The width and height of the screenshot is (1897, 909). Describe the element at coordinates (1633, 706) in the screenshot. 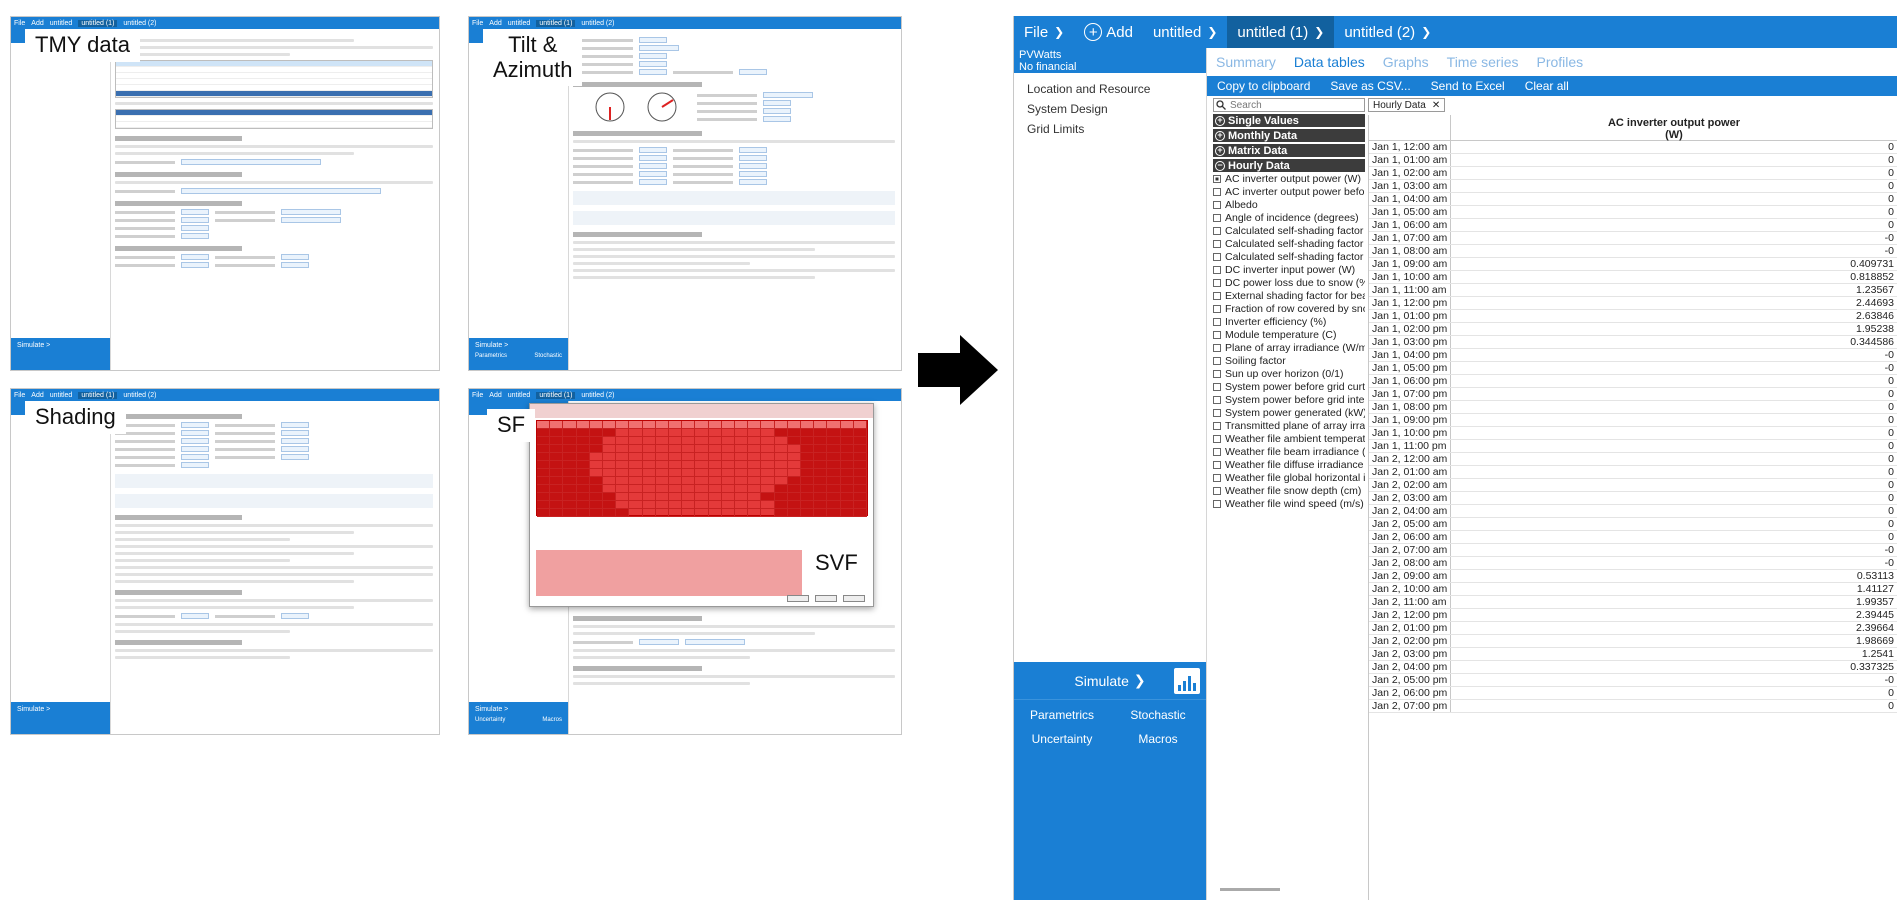

I see `table-row: Jan 2, 07:00 pm 0` at that location.